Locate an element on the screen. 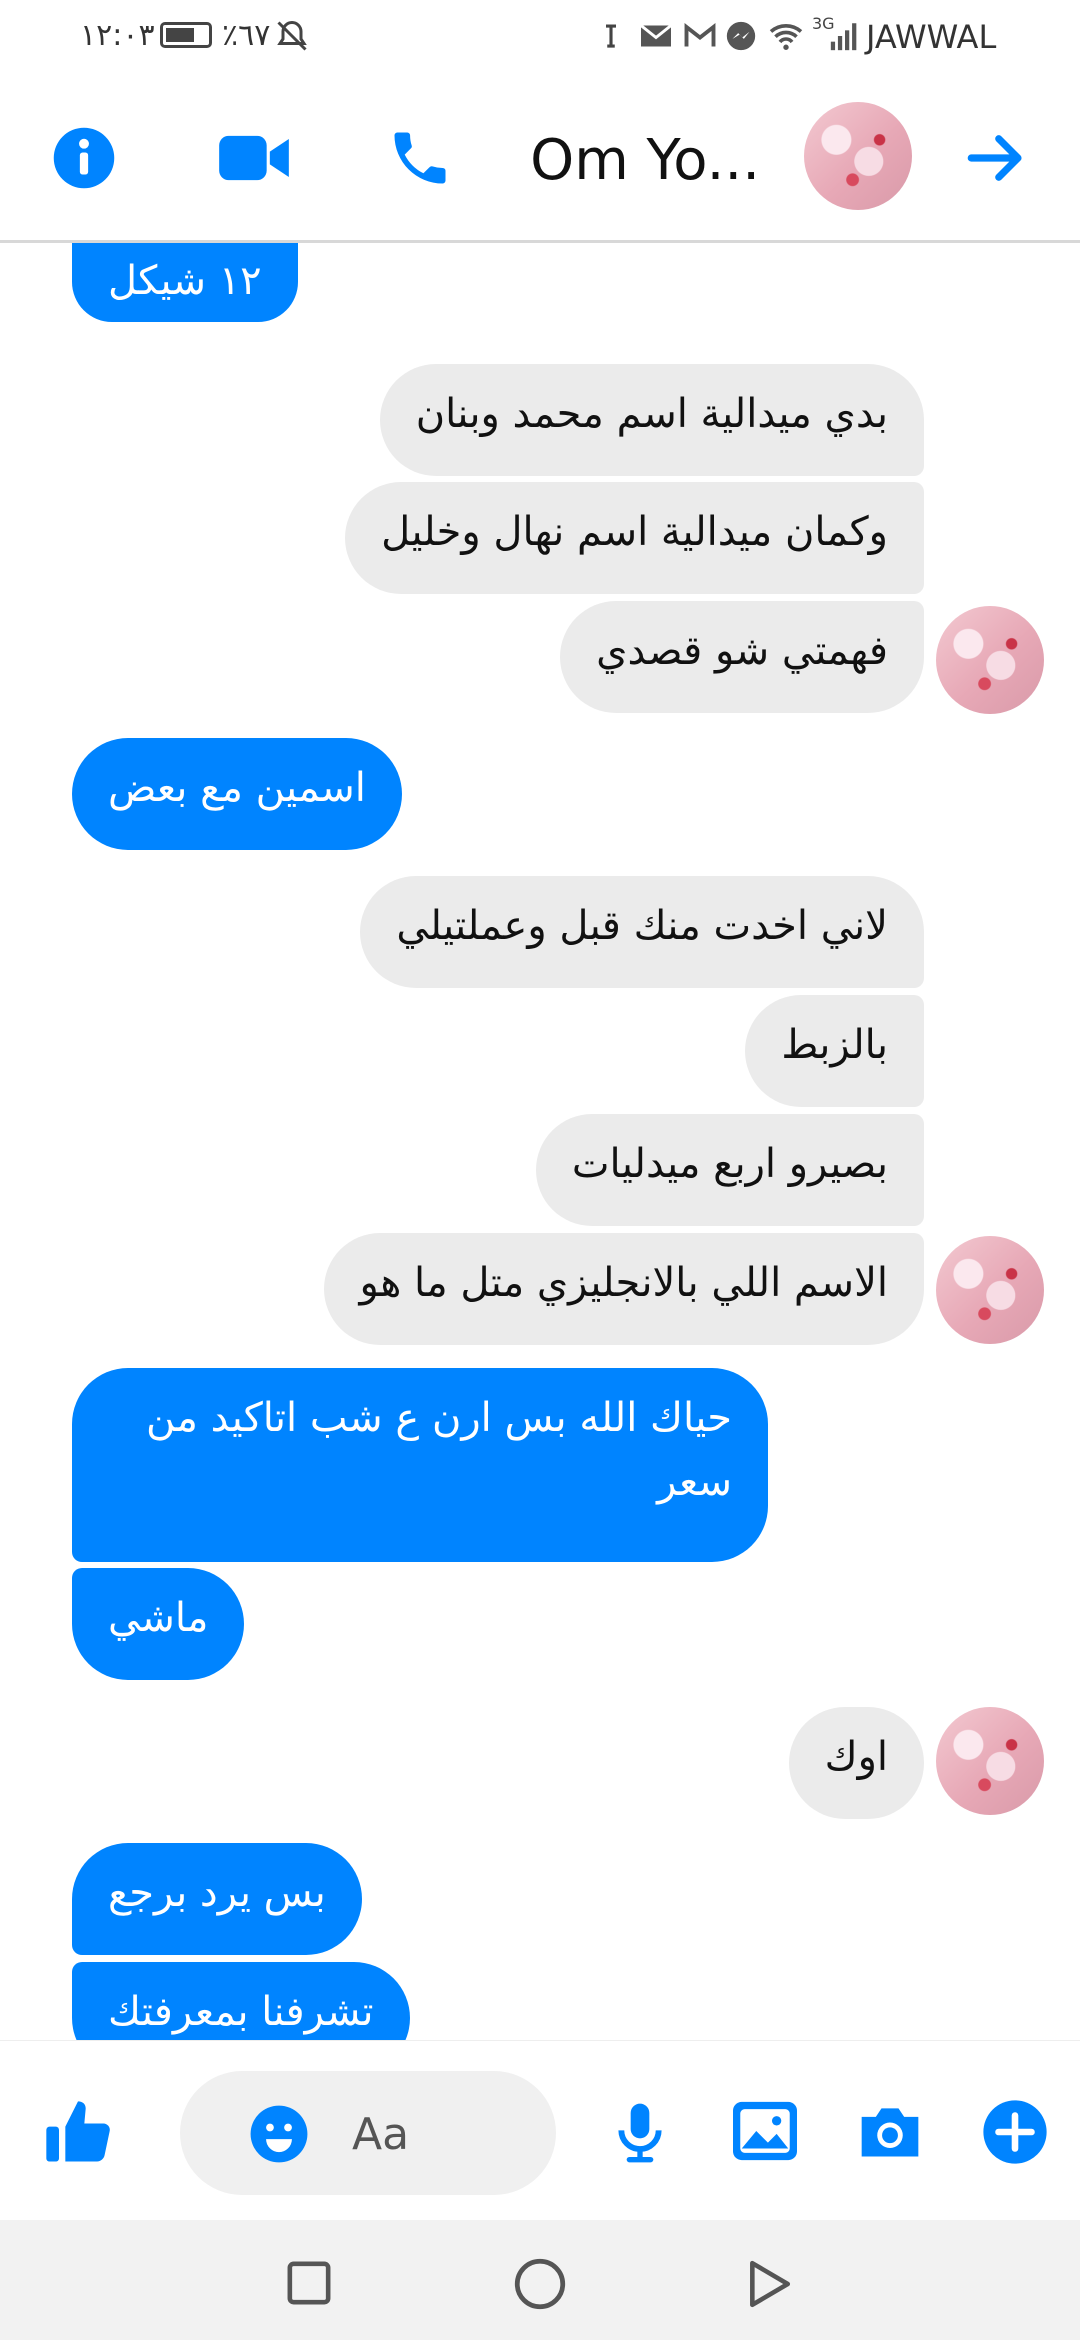 The width and height of the screenshot is (1080, 2340). emoji-button is located at coordinates (279, 2134).